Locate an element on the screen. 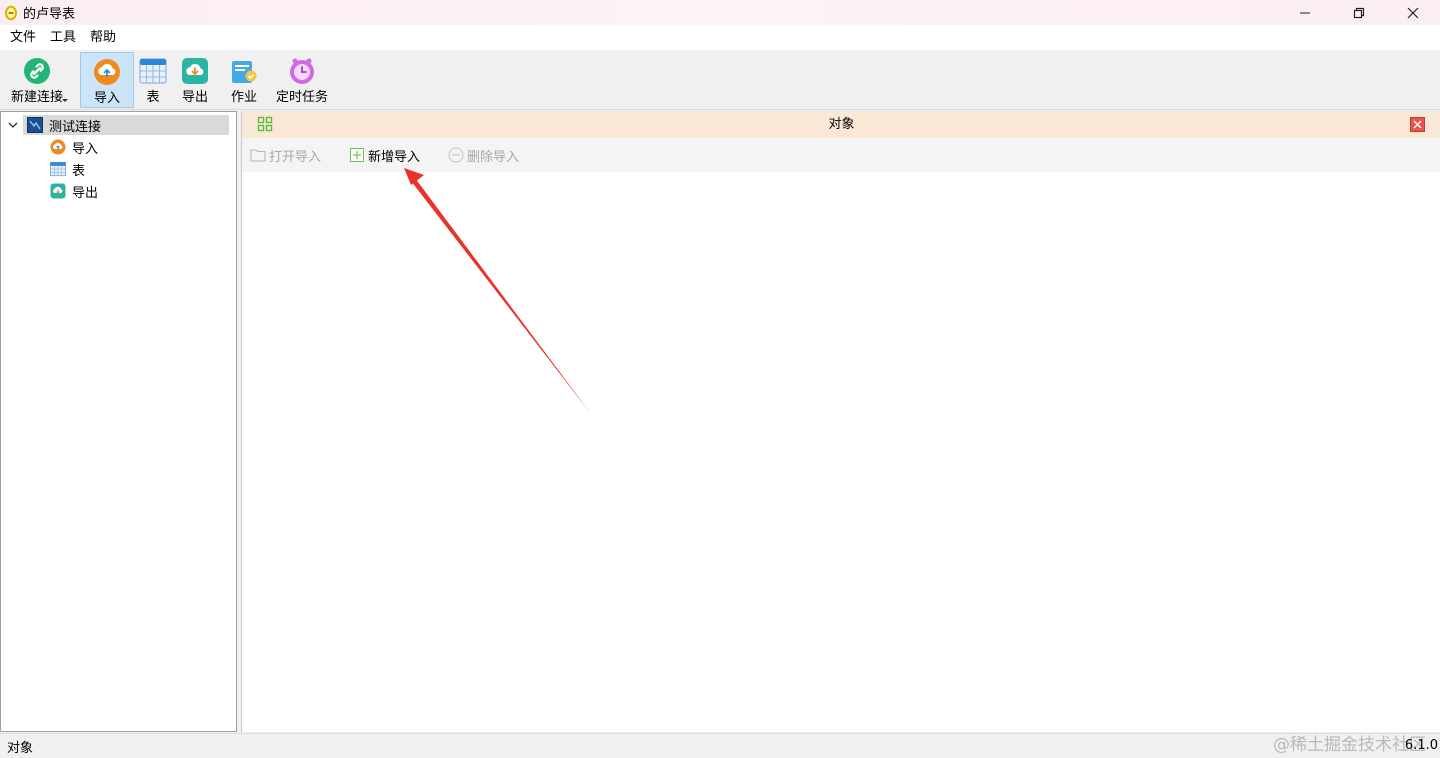  restore-icon is located at coordinates (1359, 12).